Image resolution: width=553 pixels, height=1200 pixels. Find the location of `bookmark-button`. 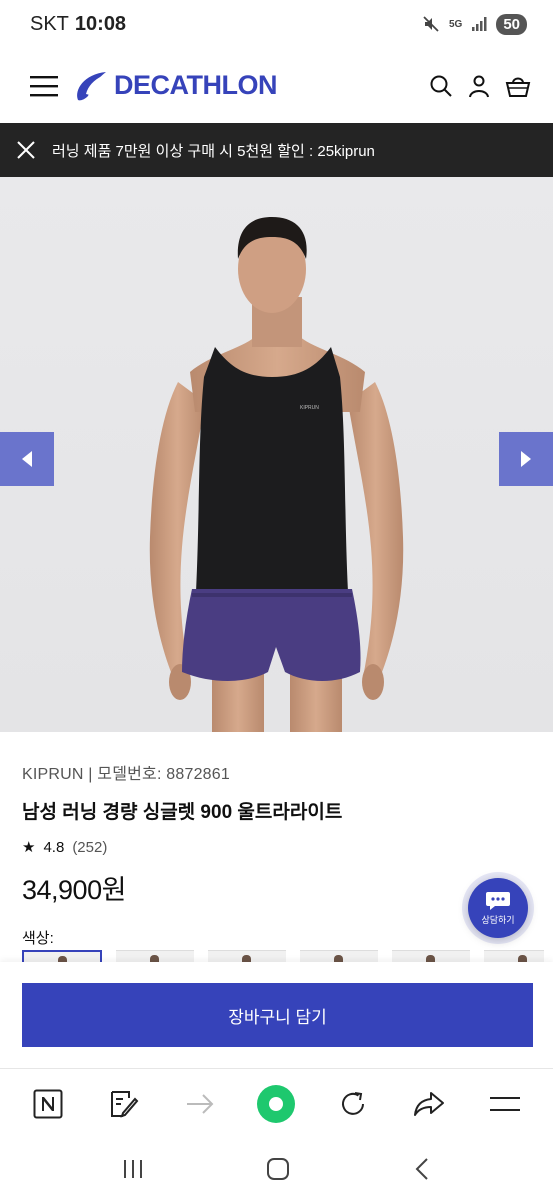

bookmark-button is located at coordinates (124, 1104).